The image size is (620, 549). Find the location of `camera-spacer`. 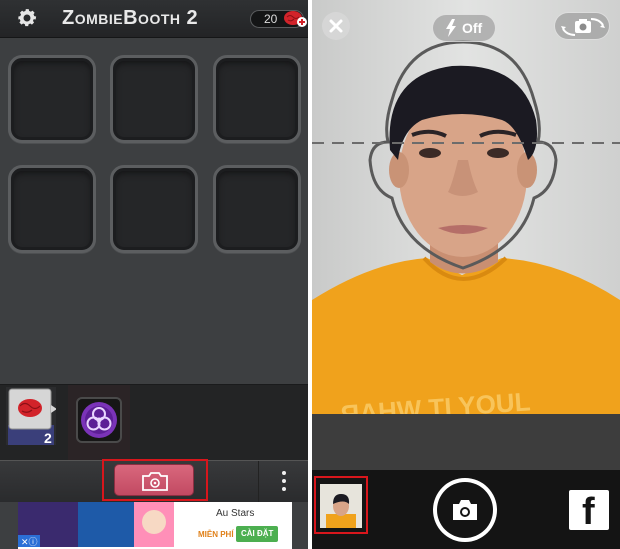

camera-spacer is located at coordinates (466, 442).